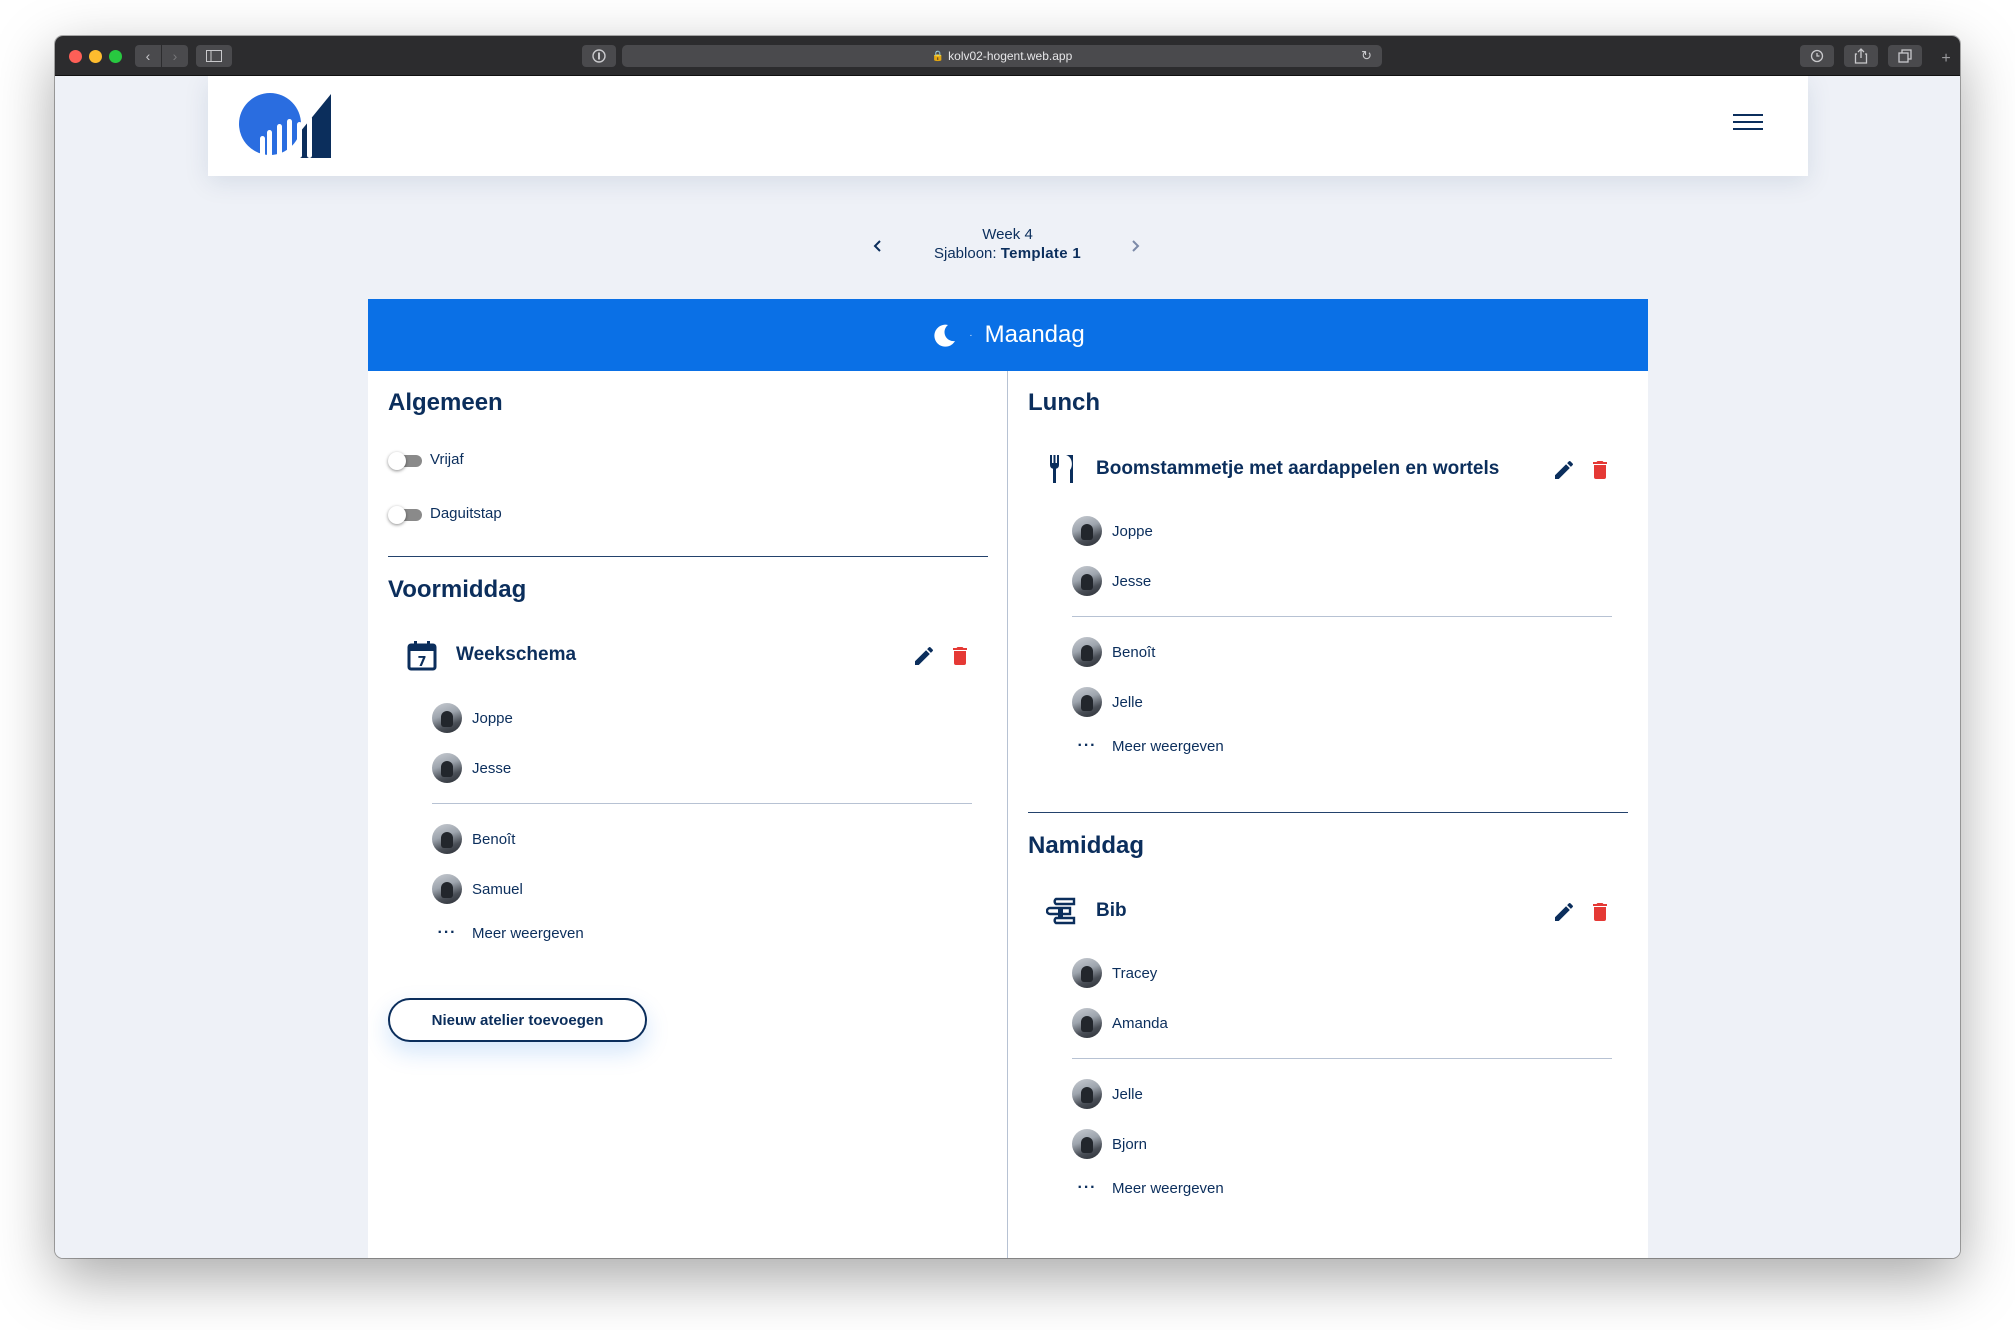 The image size is (2015, 1330). I want to click on tabs-overview-button, so click(1905, 56).